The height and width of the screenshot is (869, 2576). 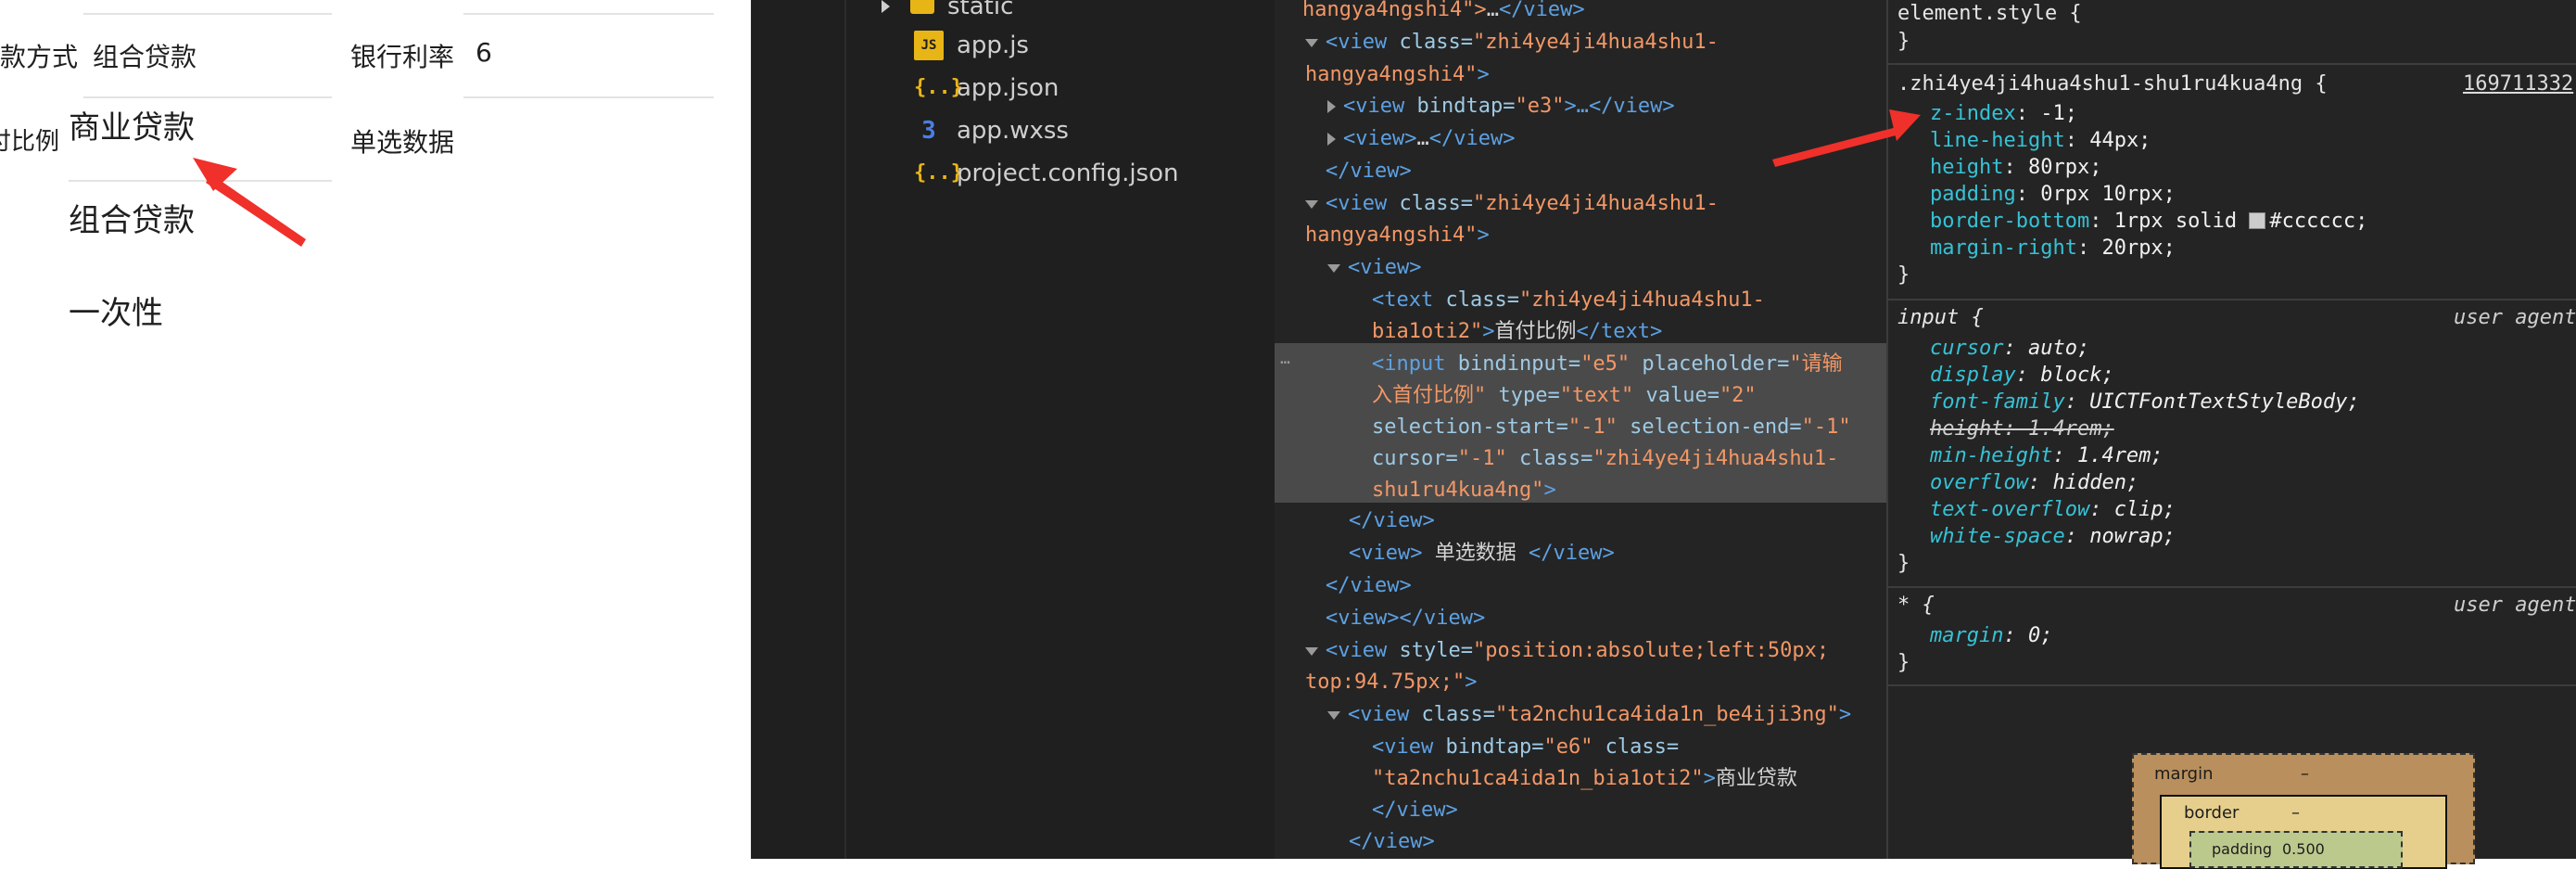 I want to click on file-name: app.js, so click(x=993, y=45).